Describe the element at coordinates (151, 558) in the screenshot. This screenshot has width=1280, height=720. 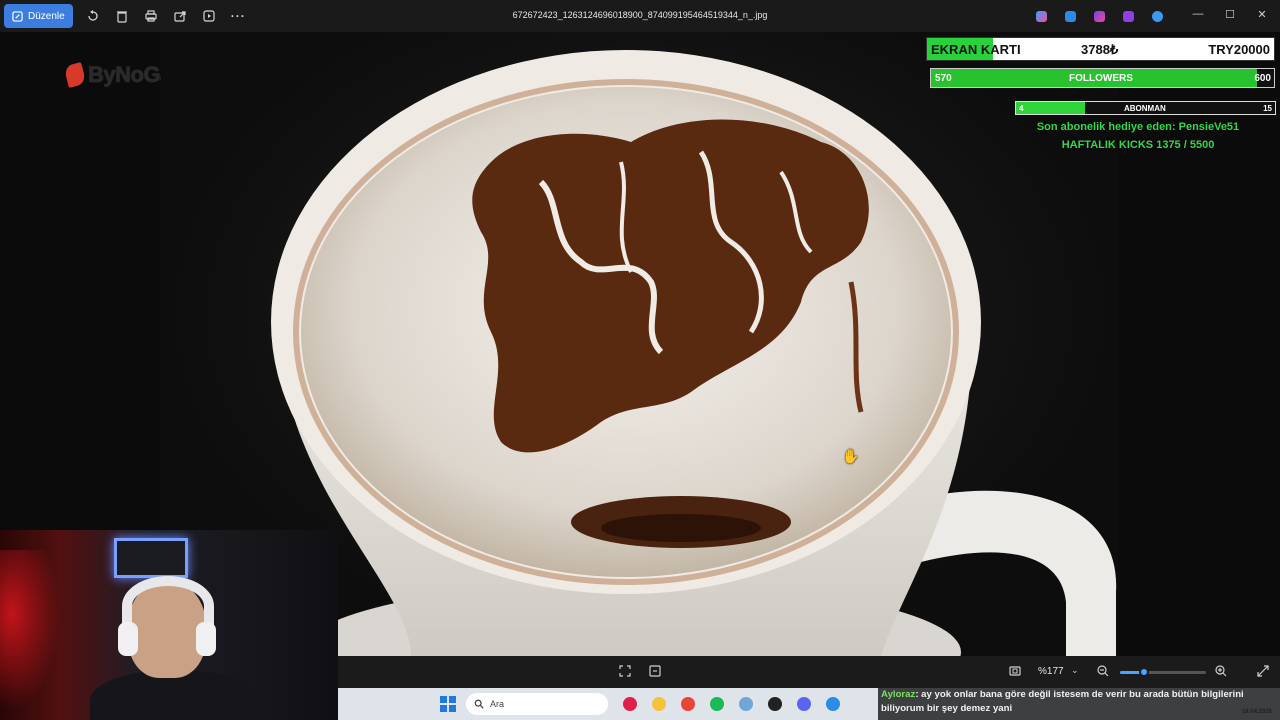
I see `webcam-neon-frame` at that location.